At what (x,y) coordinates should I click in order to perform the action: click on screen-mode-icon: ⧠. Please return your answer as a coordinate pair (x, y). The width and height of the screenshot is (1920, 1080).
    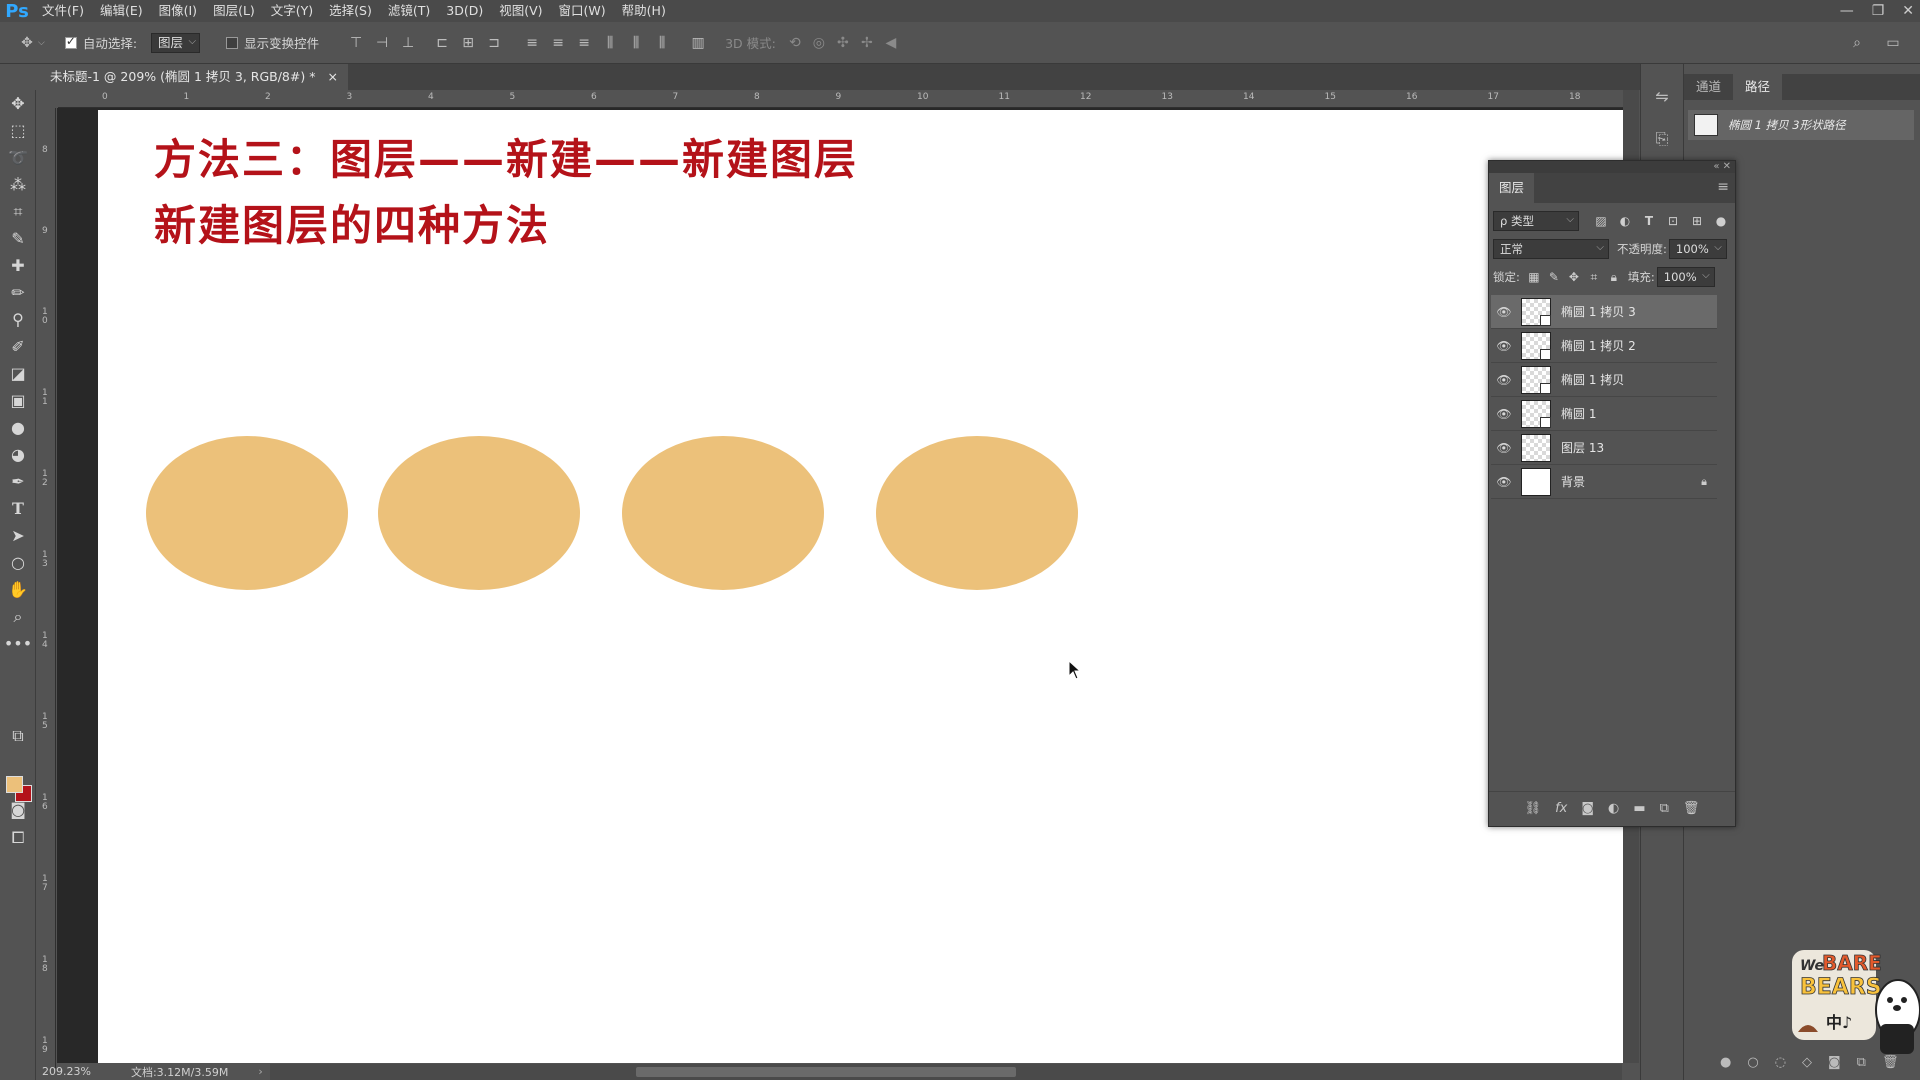
    Looking at the image, I should click on (18, 837).